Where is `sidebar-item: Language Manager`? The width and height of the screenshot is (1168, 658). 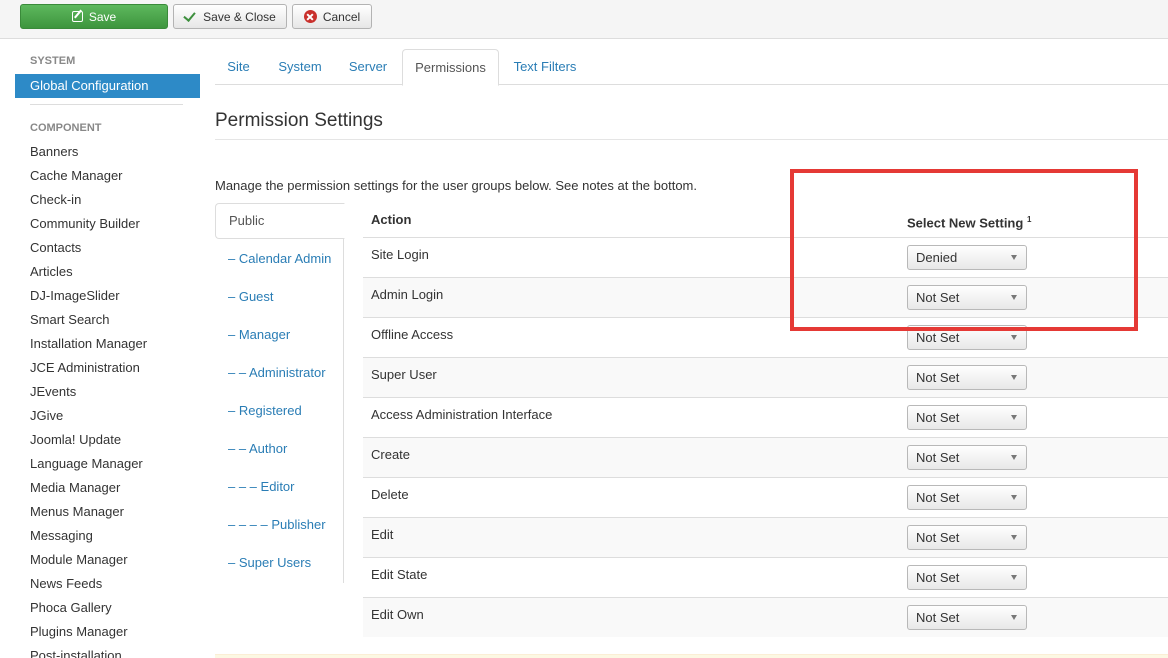
sidebar-item: Language Manager is located at coordinates (88, 464).